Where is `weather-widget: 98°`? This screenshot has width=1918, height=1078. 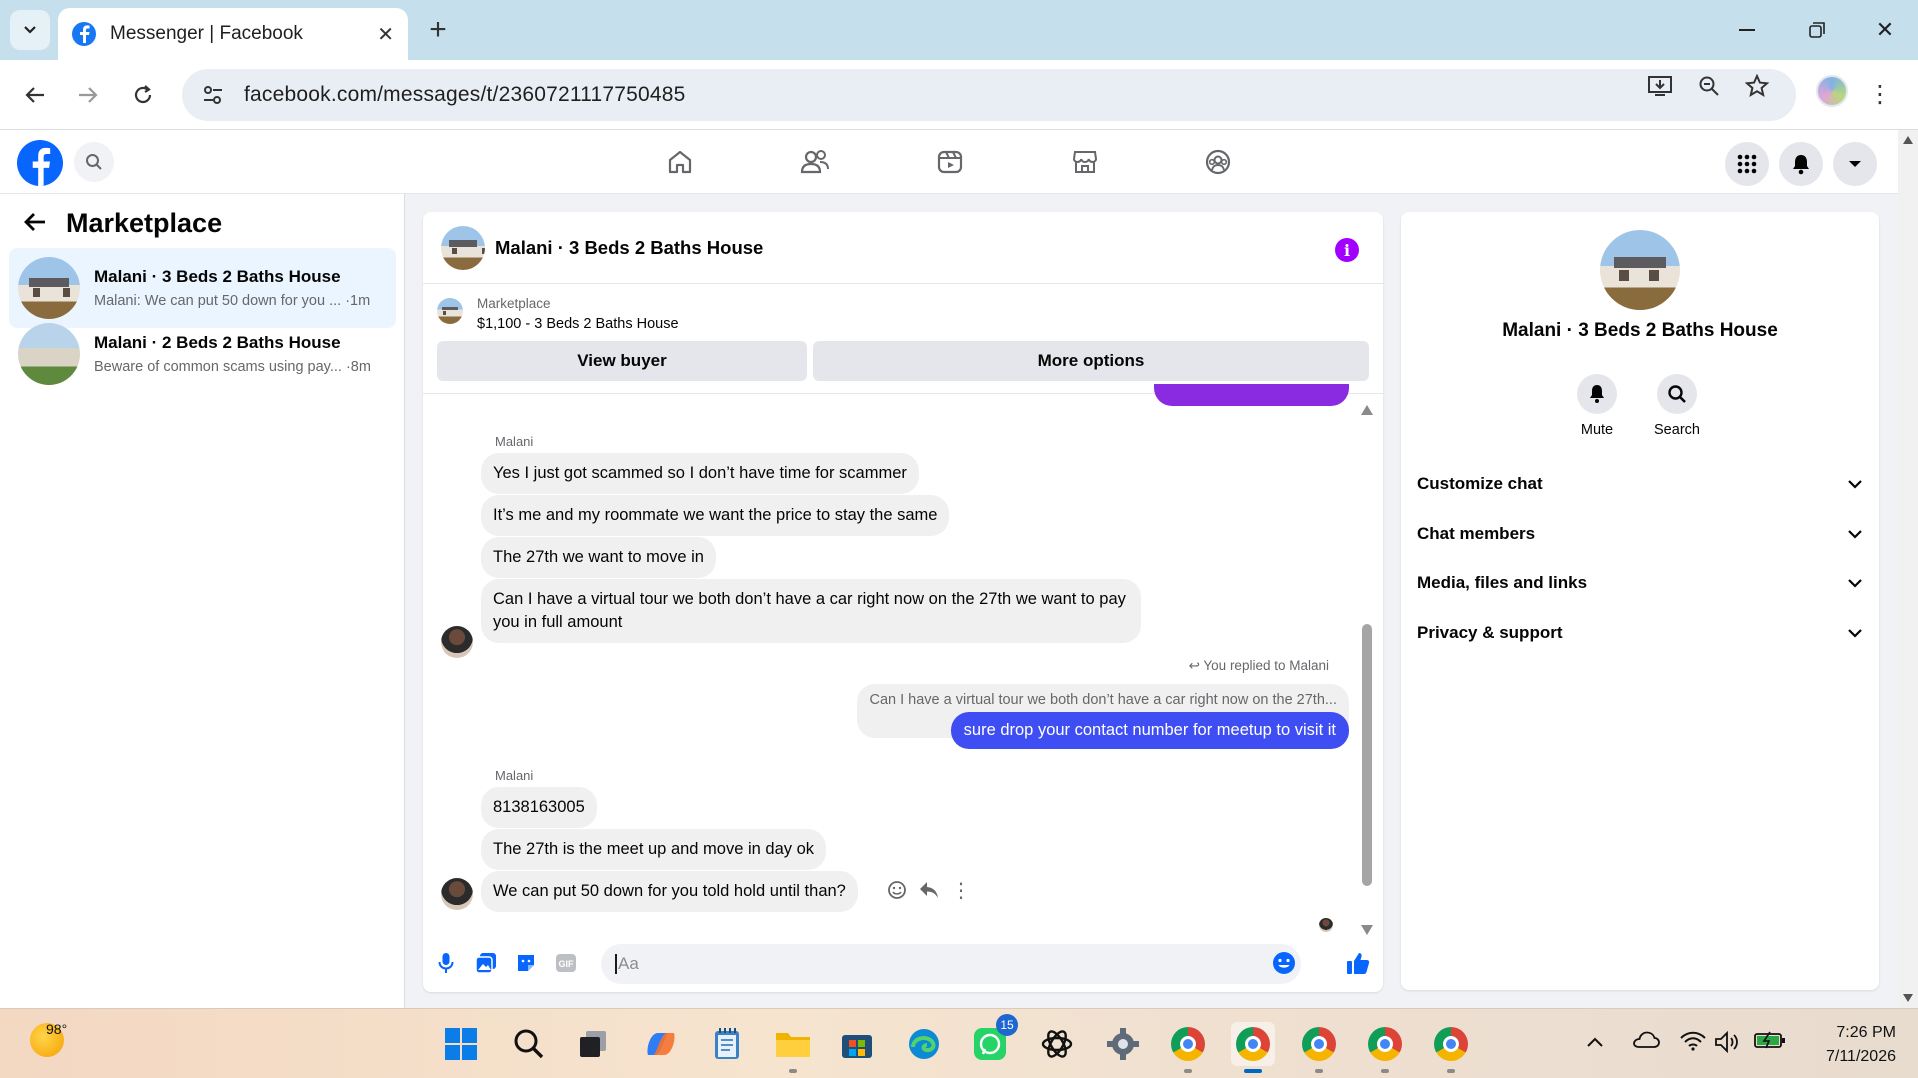 weather-widget: 98° is located at coordinates (48, 1039).